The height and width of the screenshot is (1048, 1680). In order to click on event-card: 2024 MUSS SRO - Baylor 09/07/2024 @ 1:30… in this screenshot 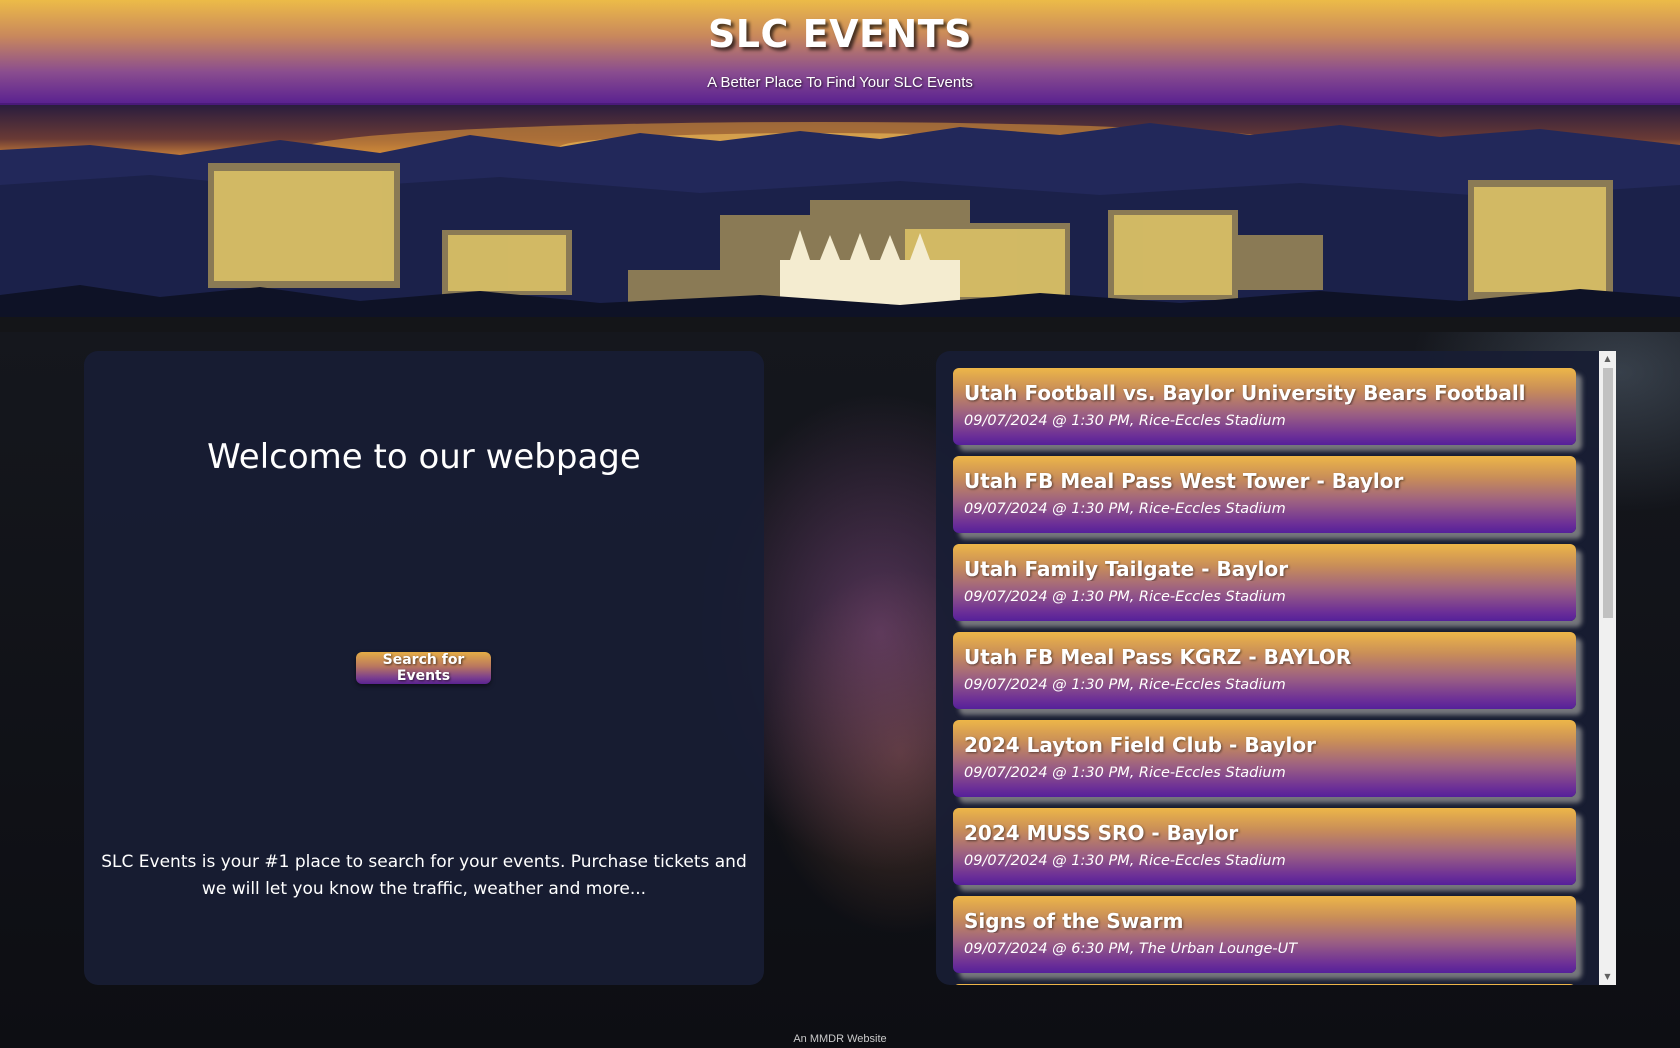, I will do `click(1264, 846)`.